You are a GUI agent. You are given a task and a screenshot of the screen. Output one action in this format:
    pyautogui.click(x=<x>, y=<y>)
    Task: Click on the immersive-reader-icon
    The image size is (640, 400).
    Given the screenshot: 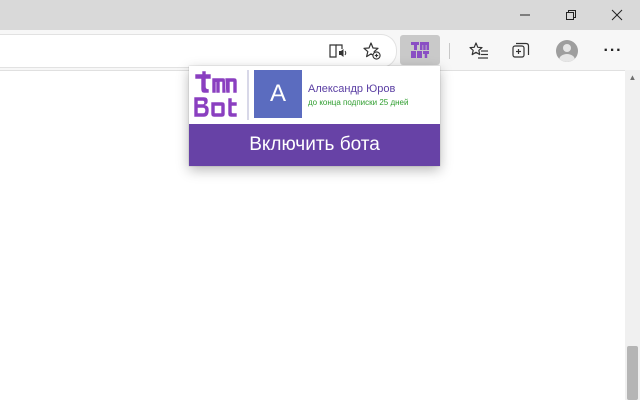 What is the action you would take?
    pyautogui.click(x=338, y=51)
    